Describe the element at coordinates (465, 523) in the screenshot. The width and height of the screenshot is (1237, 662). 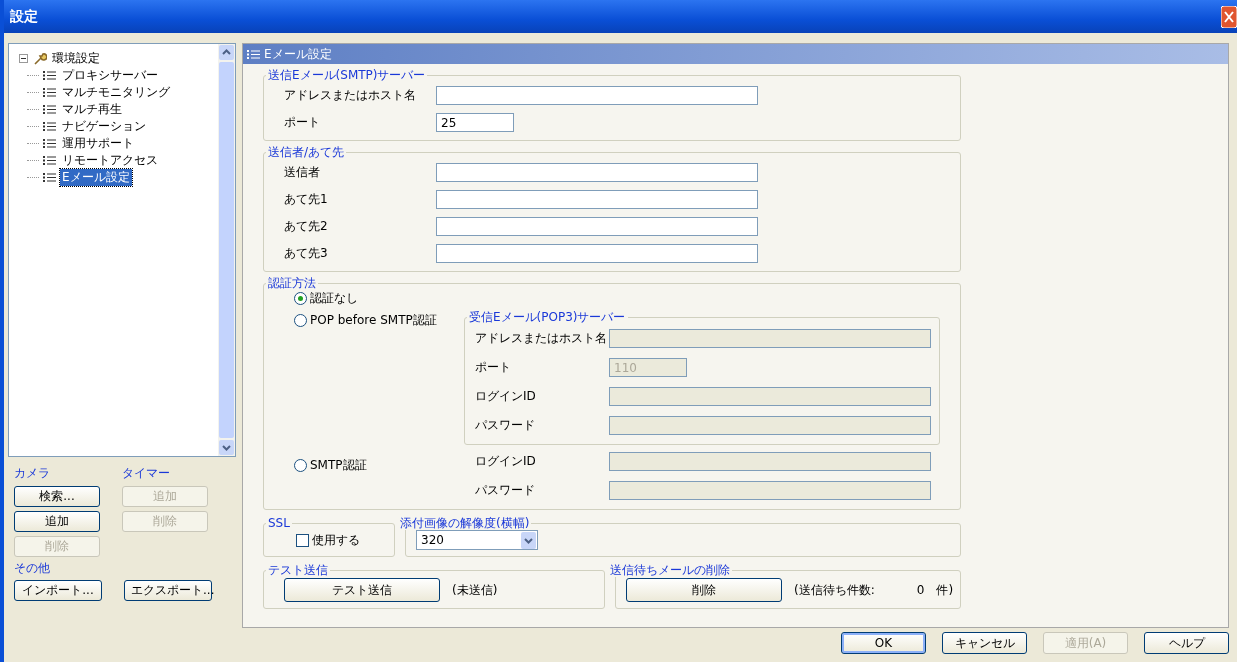
I see `group-title: 添付画像の解像度(横幅)` at that location.